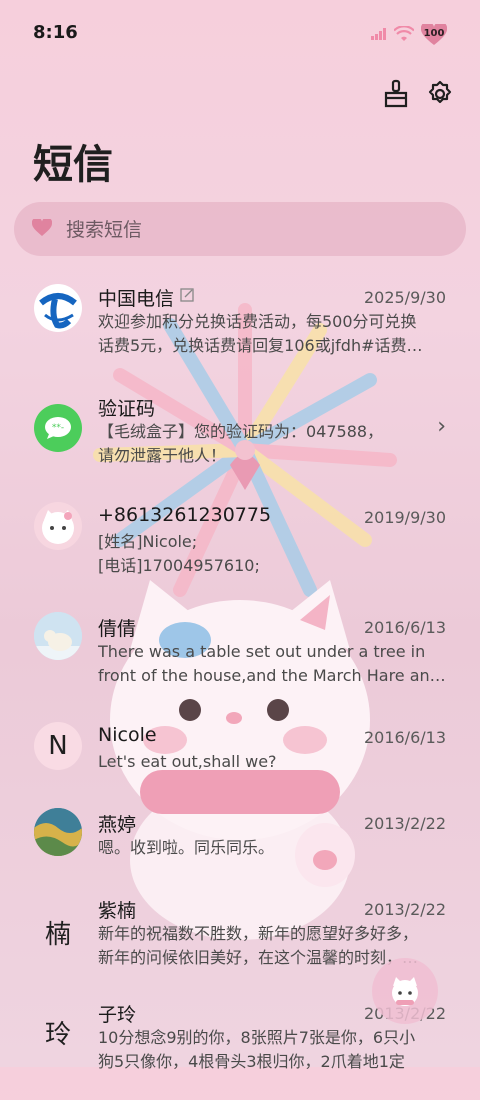 The image size is (480, 1100). I want to click on landscape-avatar, so click(58, 832).